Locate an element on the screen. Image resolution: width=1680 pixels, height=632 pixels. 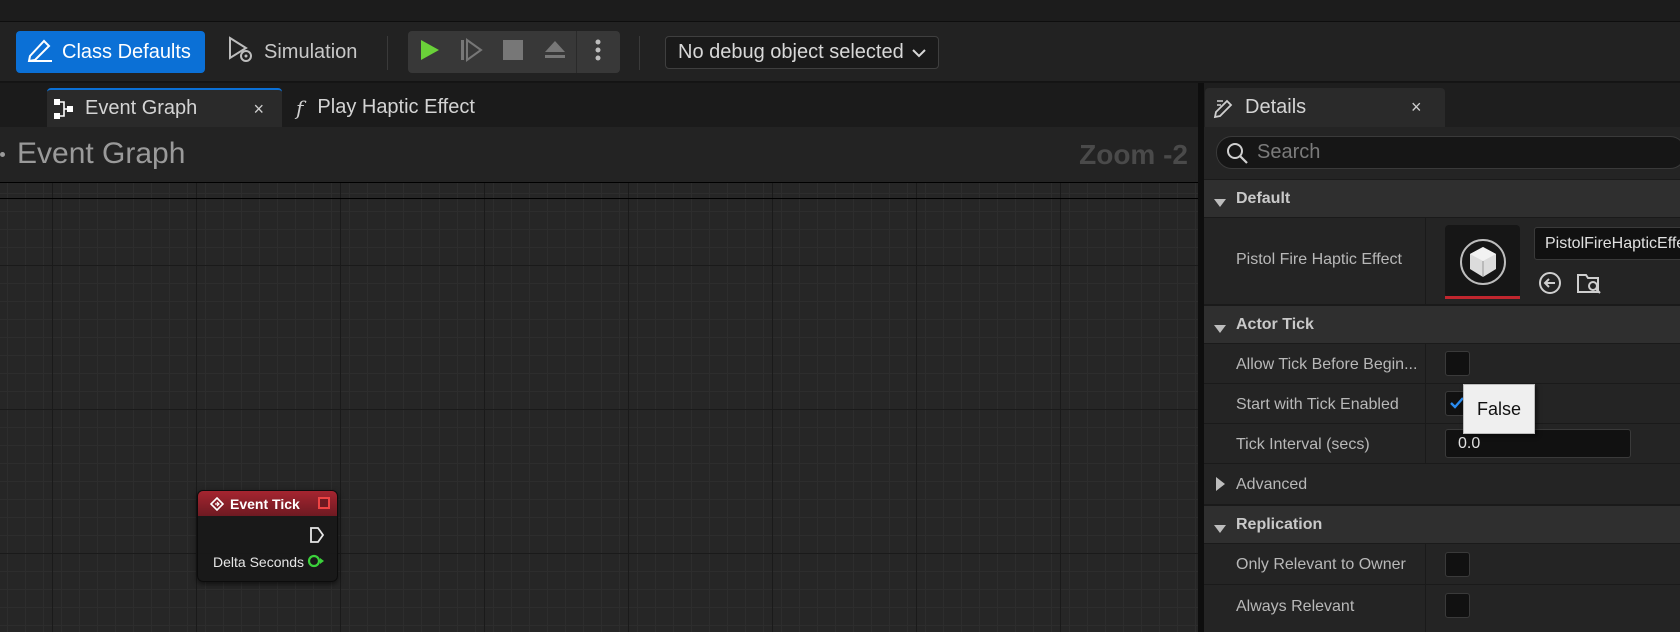
asset-thumbnail is located at coordinates (1482, 261).